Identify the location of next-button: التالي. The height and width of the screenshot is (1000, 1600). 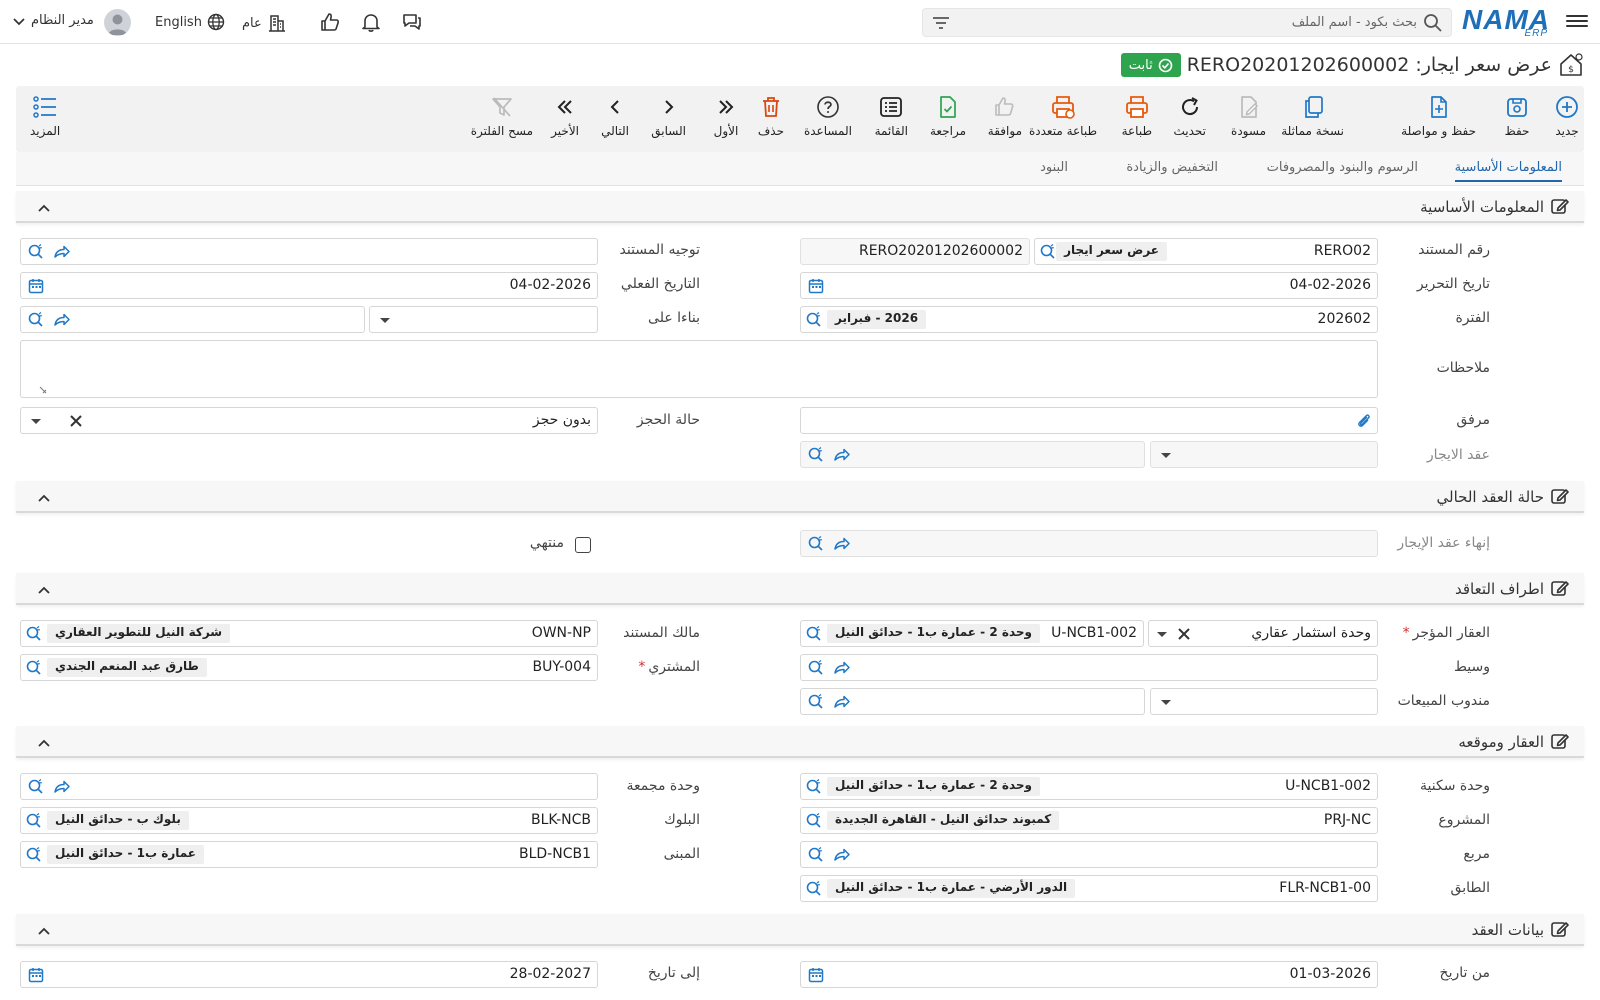
(615, 116).